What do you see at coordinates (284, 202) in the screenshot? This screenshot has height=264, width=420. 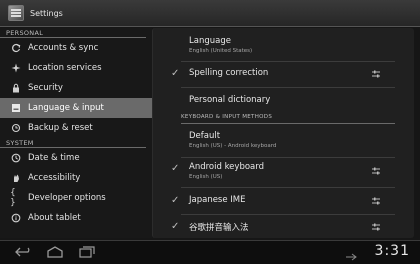 I see `setting-japanese-ime: ✓ Japanese IME` at bounding box center [284, 202].